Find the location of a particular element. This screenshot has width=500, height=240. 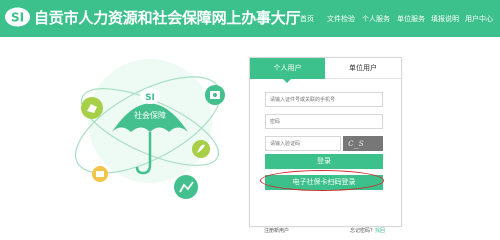

umbrella-label: 社会保障 is located at coordinates (150, 115).